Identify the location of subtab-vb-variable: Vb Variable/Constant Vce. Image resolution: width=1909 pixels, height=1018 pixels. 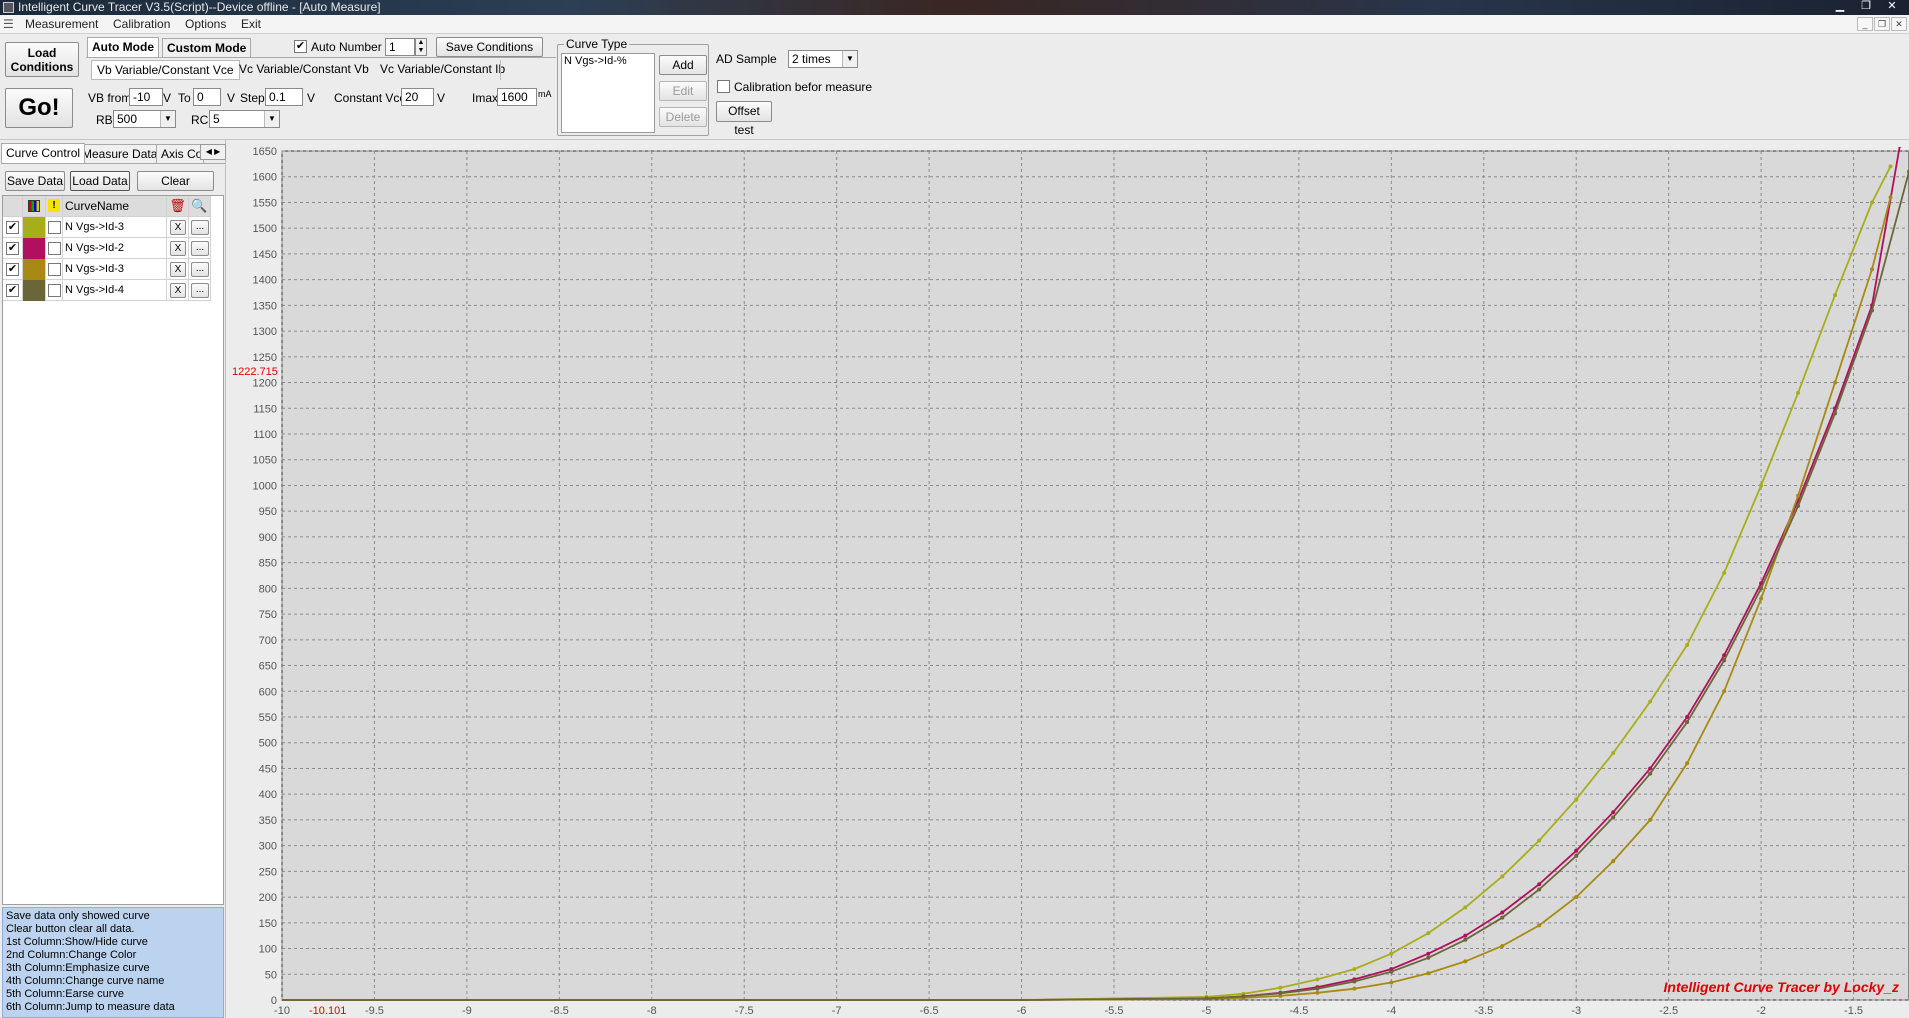
(165, 70).